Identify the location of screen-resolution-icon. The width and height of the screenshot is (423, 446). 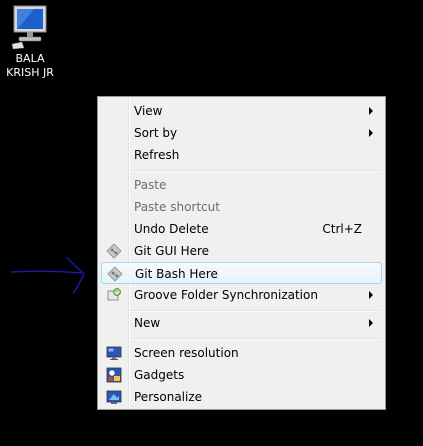
(114, 353).